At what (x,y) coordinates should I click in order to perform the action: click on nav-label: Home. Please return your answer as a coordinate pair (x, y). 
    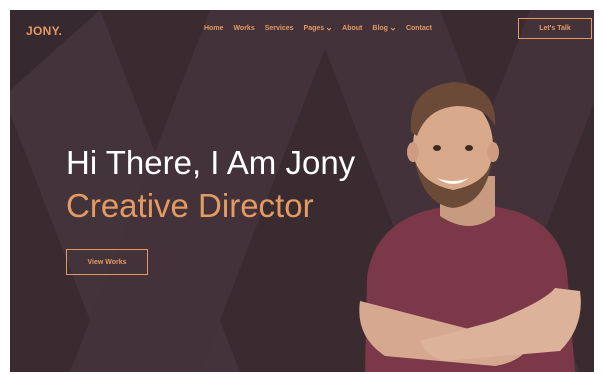
    Looking at the image, I should click on (214, 28).